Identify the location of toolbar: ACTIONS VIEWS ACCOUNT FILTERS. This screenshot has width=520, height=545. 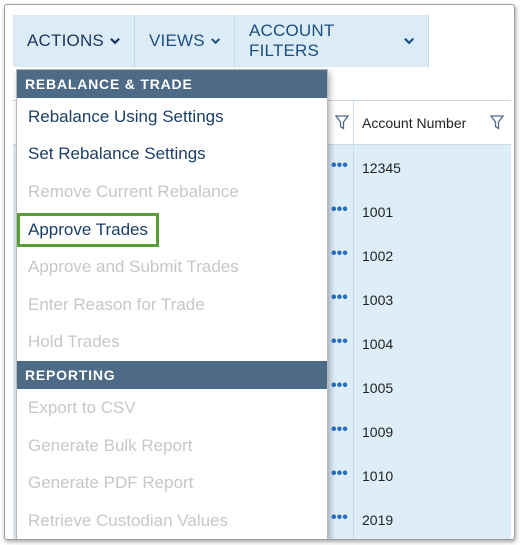
(221, 41).